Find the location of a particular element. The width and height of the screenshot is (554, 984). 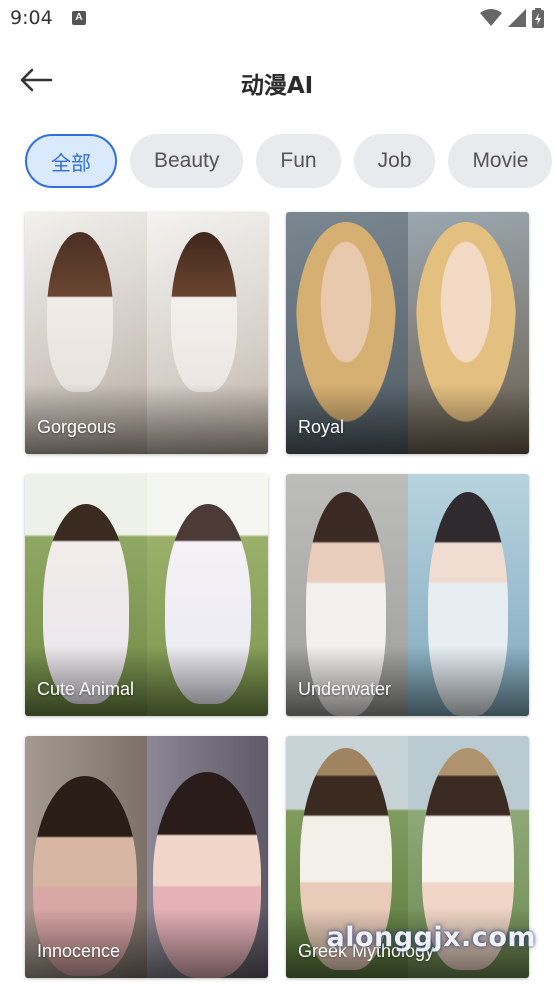

wifi-icon is located at coordinates (491, 17).